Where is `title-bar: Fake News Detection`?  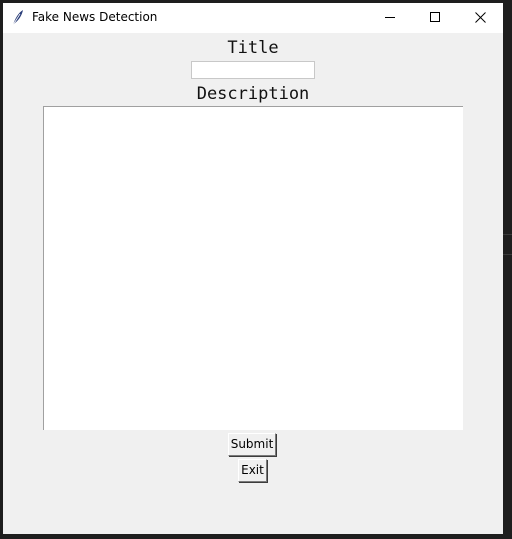
title-bar: Fake News Detection is located at coordinates (253, 18).